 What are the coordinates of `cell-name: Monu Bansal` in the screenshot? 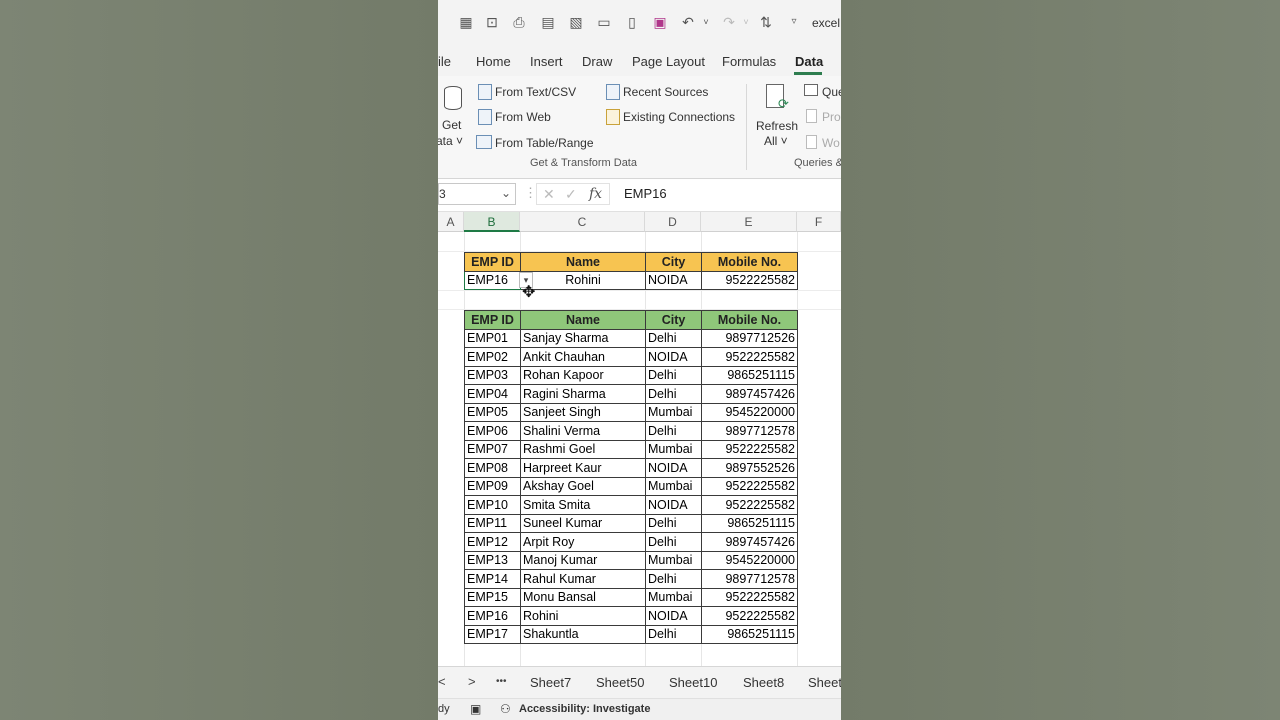 It's located at (583, 597).